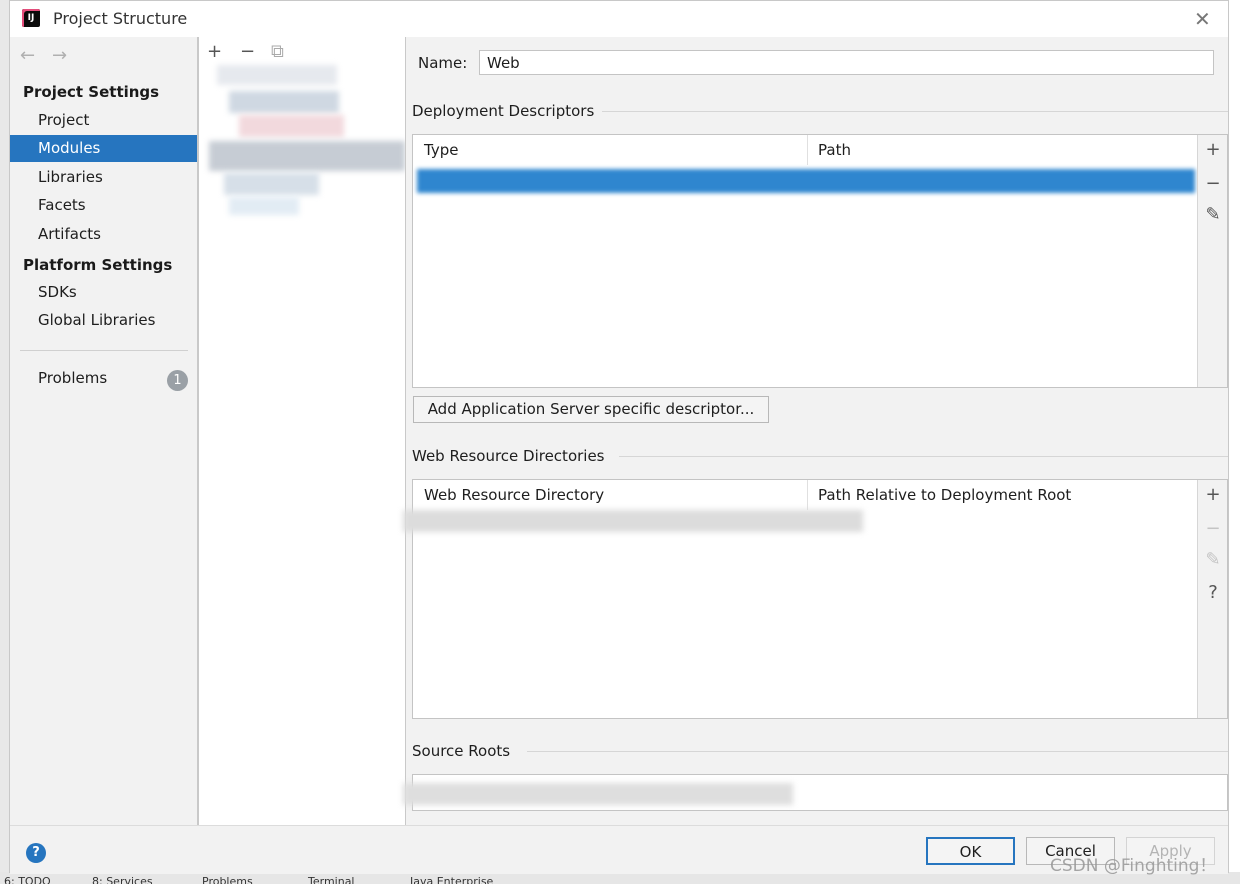  I want to click on table-row-selected-redacted, so click(806, 181).